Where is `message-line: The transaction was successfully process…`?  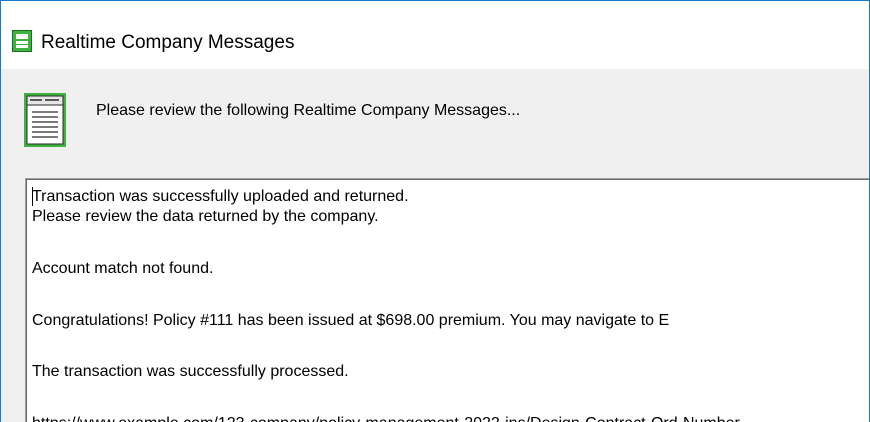 message-line: The transaction was successfully process… is located at coordinates (190, 371).